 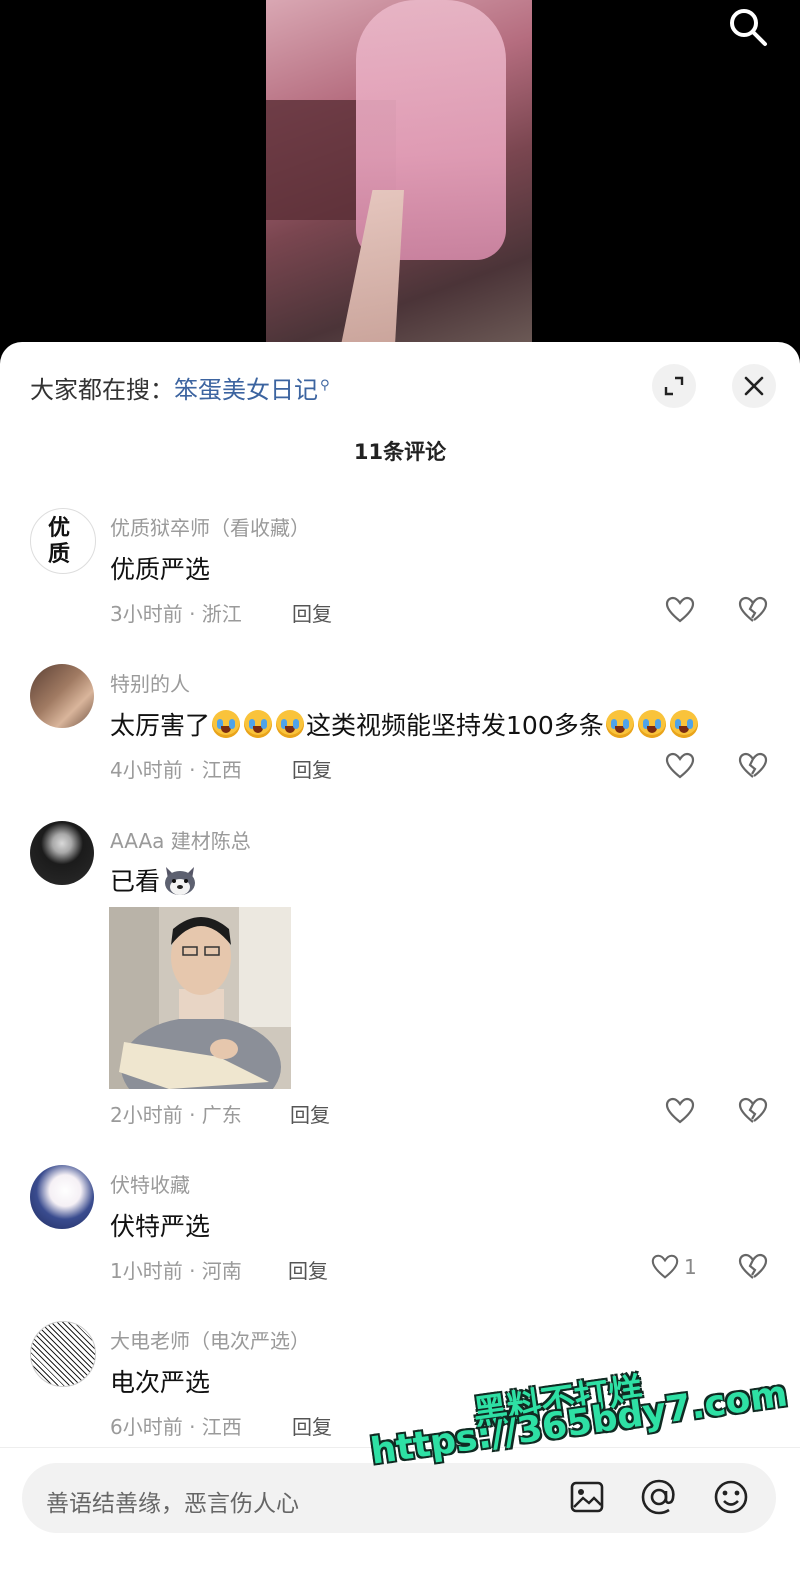 What do you see at coordinates (587, 1497) in the screenshot?
I see `image-icon` at bounding box center [587, 1497].